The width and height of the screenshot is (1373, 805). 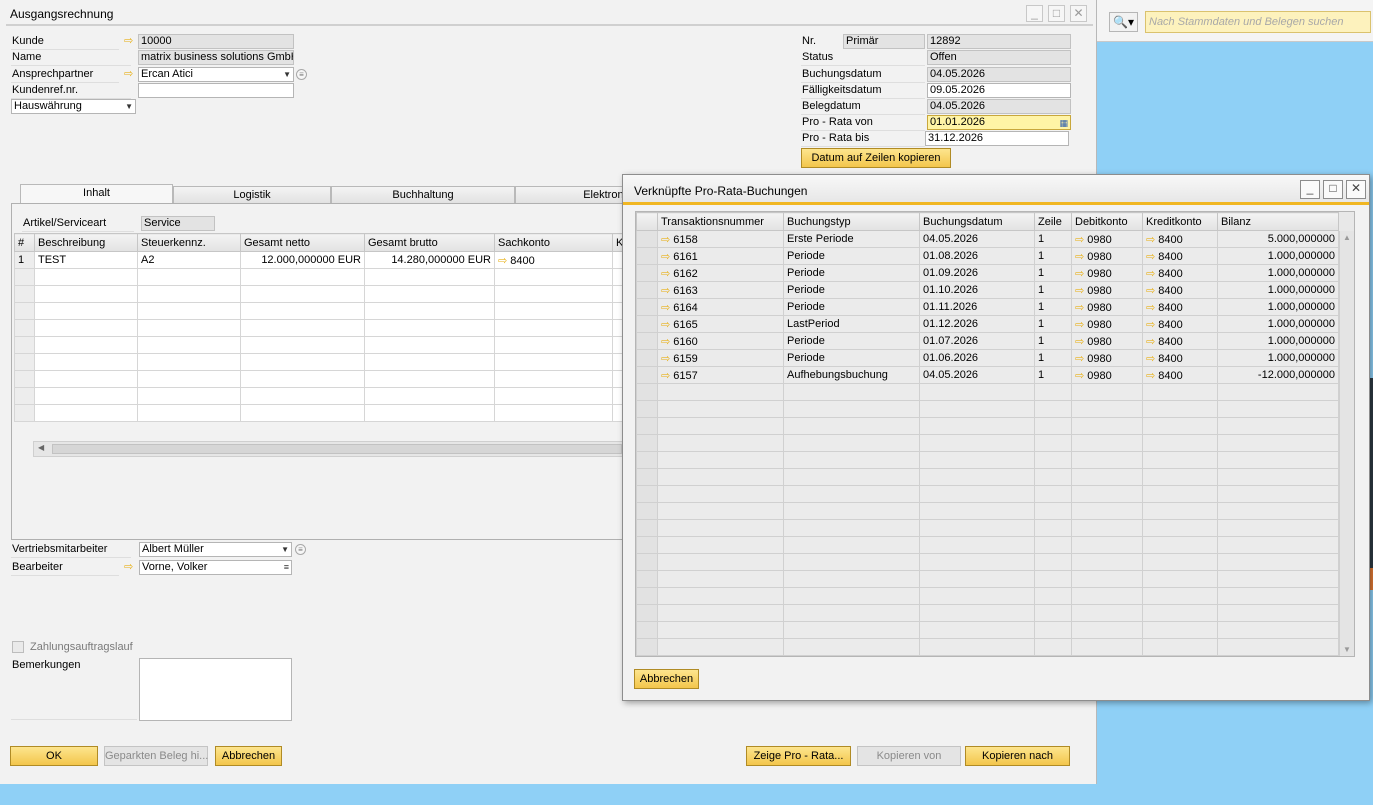 I want to click on cancel-button: Abbrechen, so click(x=248, y=756).